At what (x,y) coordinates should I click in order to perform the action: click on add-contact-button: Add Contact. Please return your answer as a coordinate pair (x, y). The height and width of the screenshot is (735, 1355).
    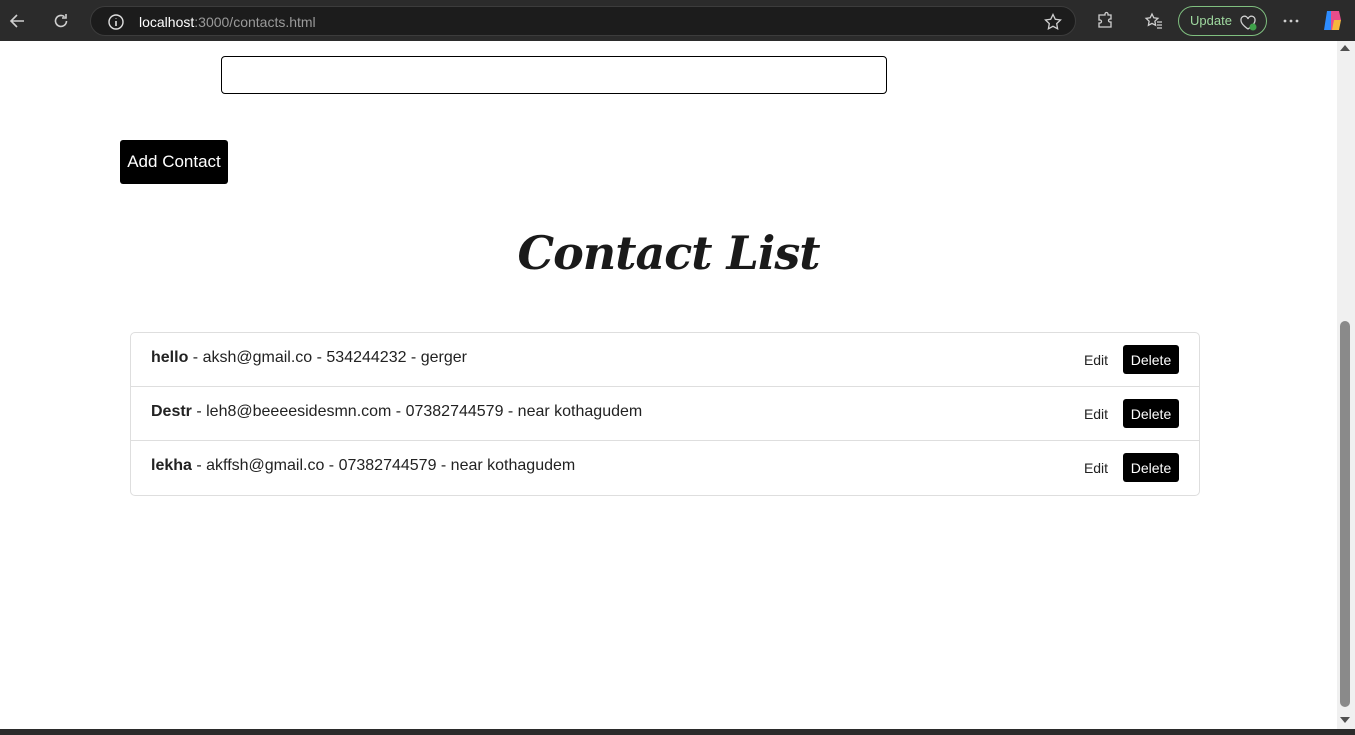
    Looking at the image, I should click on (174, 162).